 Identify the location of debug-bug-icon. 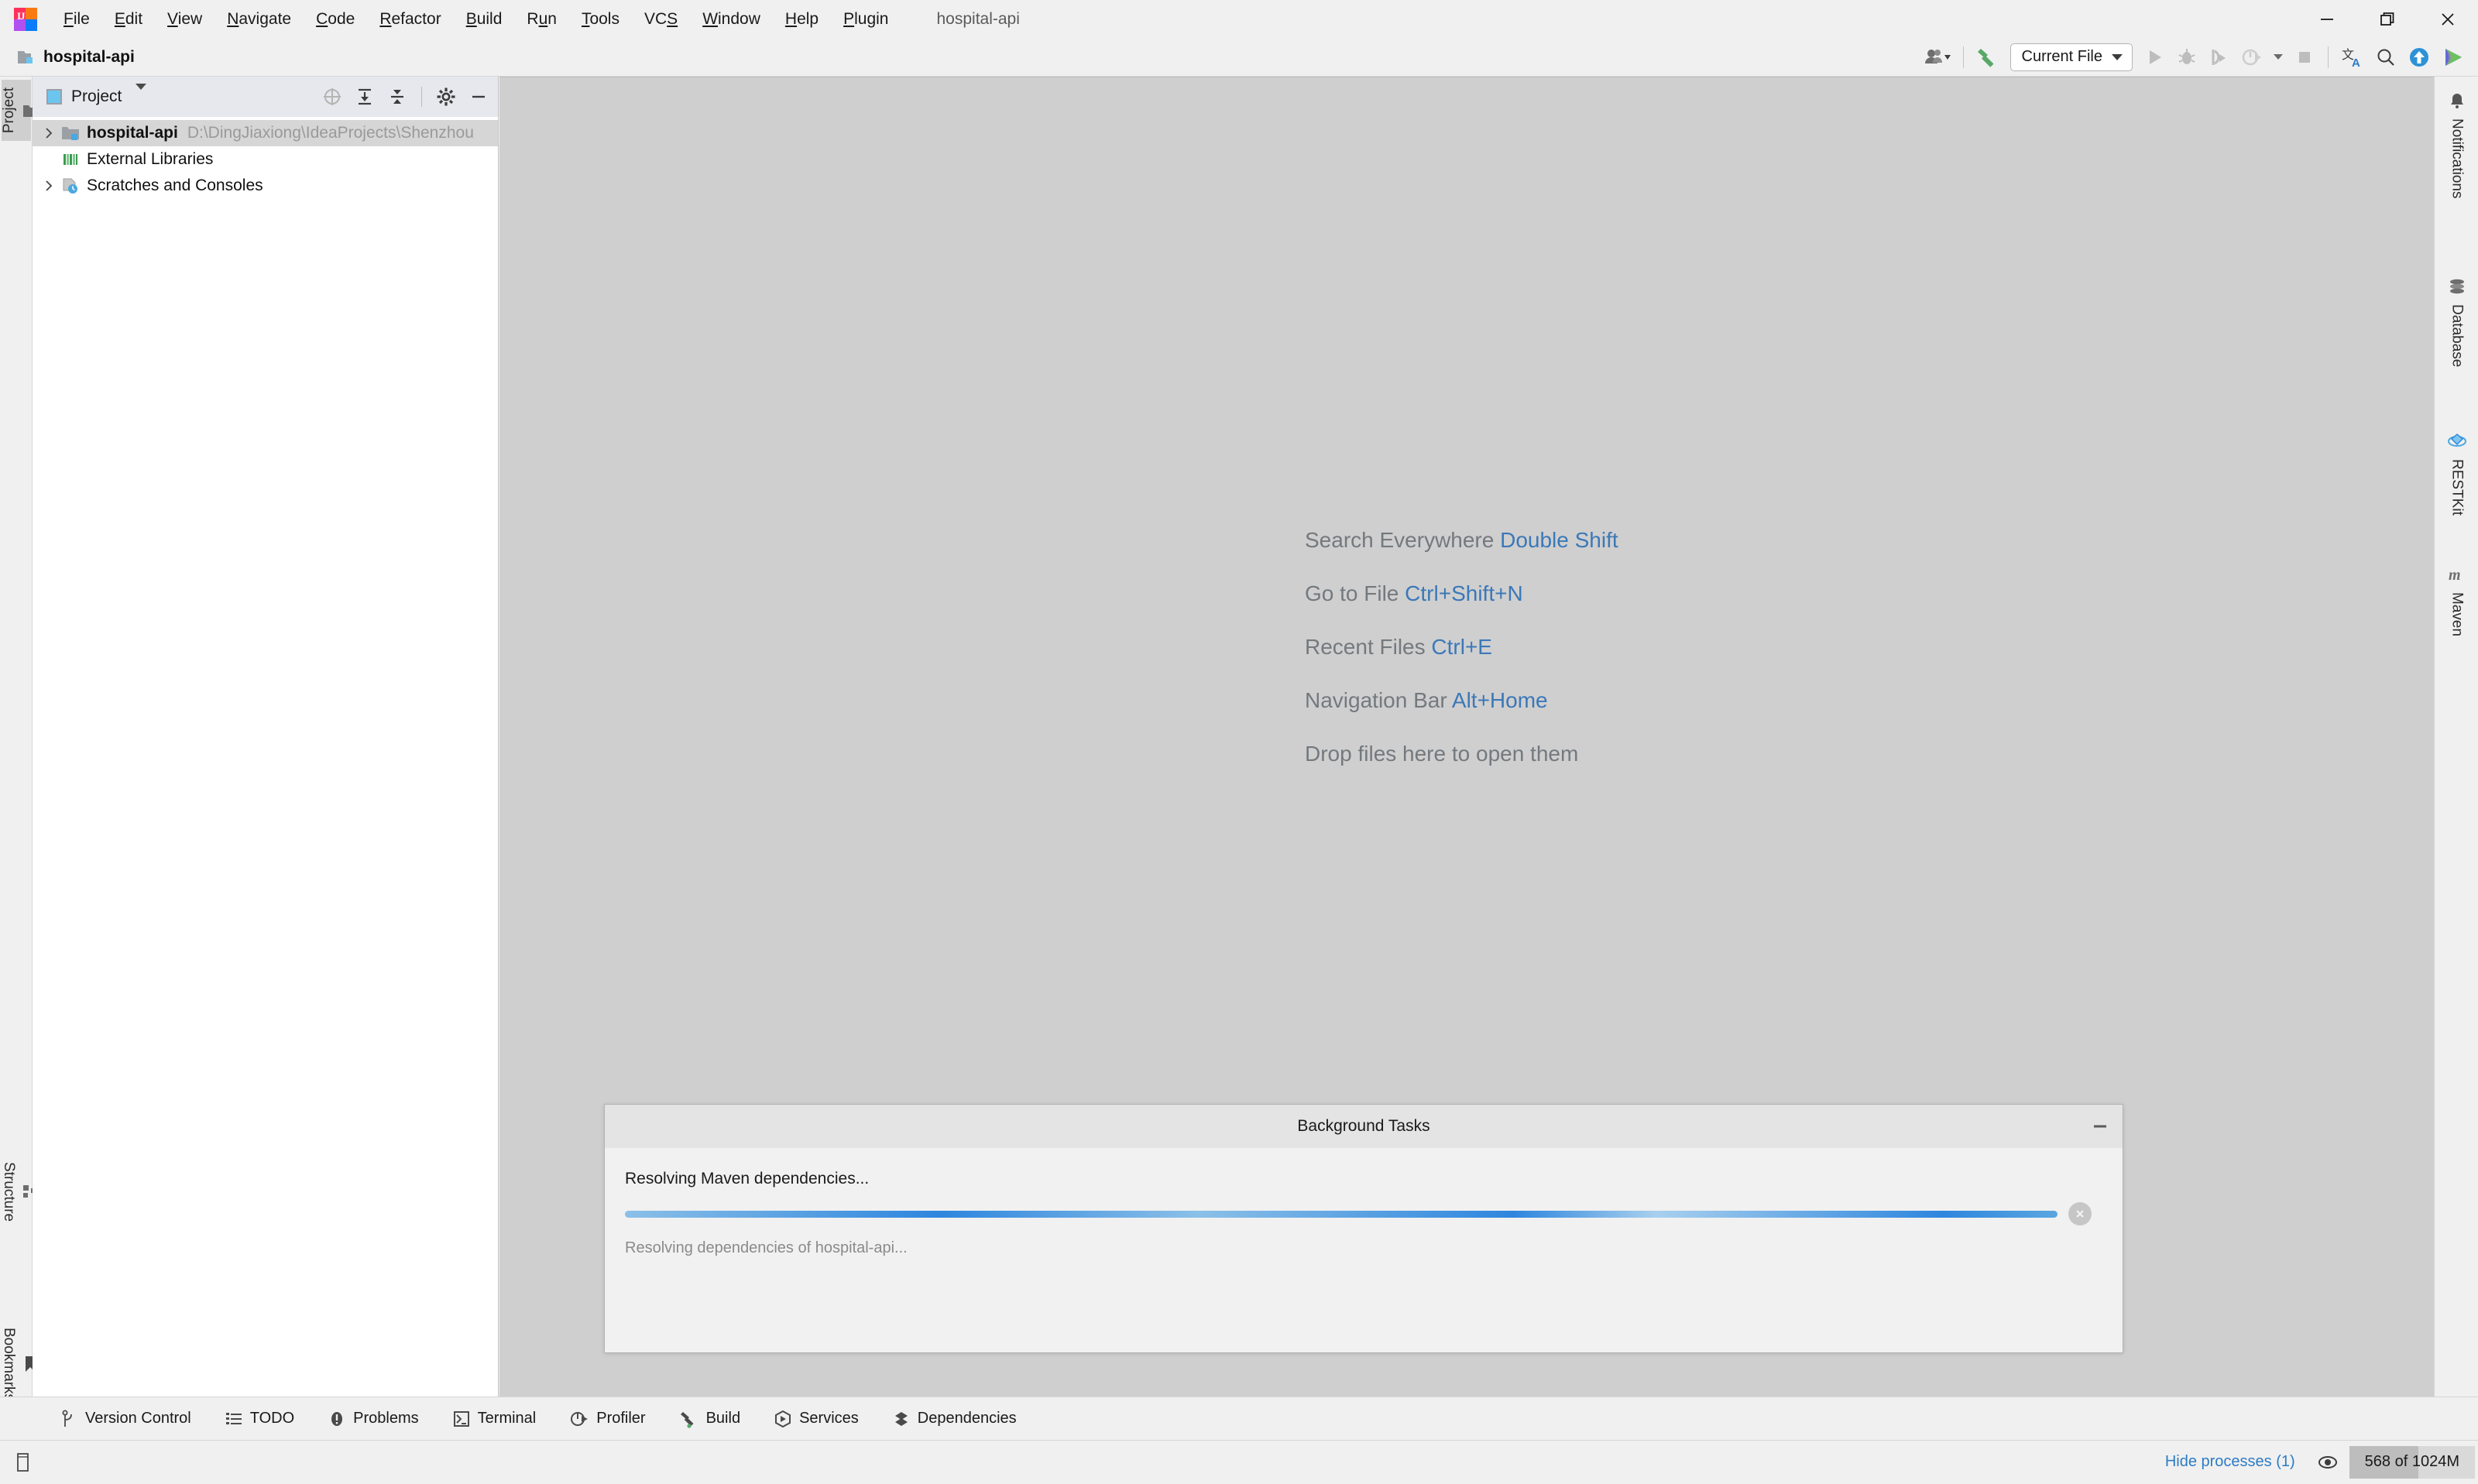
(2187, 57).